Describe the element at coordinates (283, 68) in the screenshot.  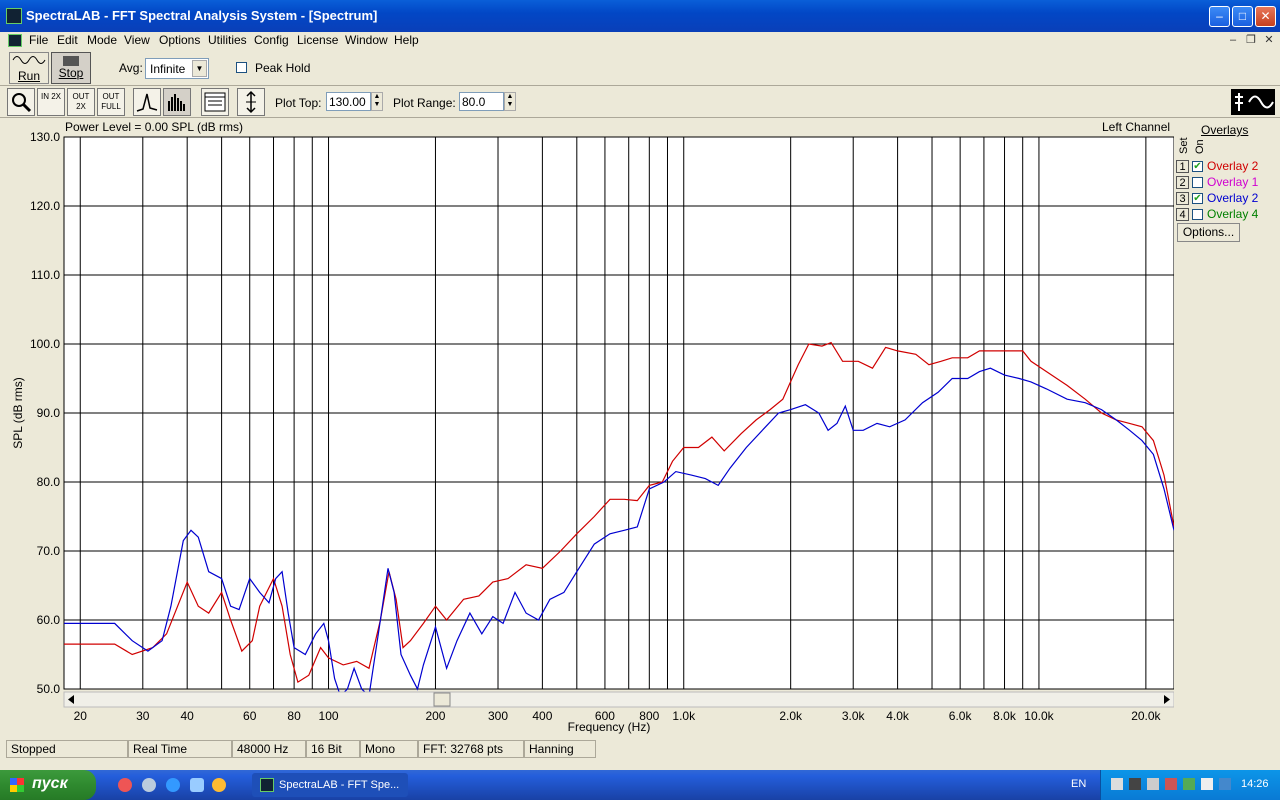
I see `peak-hold-label: Peak Hold` at that location.